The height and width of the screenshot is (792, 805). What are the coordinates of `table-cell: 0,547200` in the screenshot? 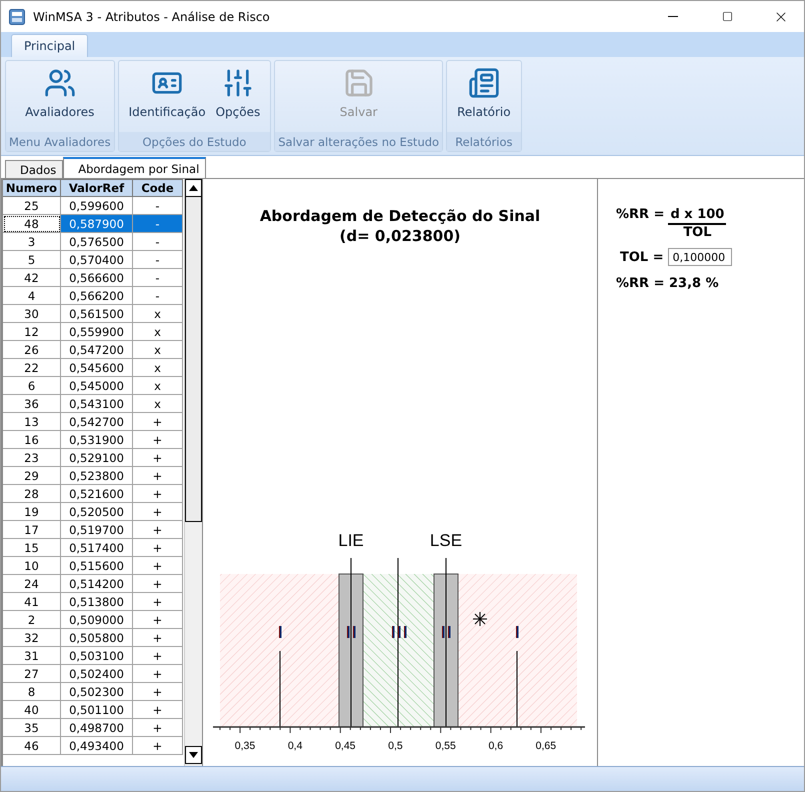 It's located at (97, 350).